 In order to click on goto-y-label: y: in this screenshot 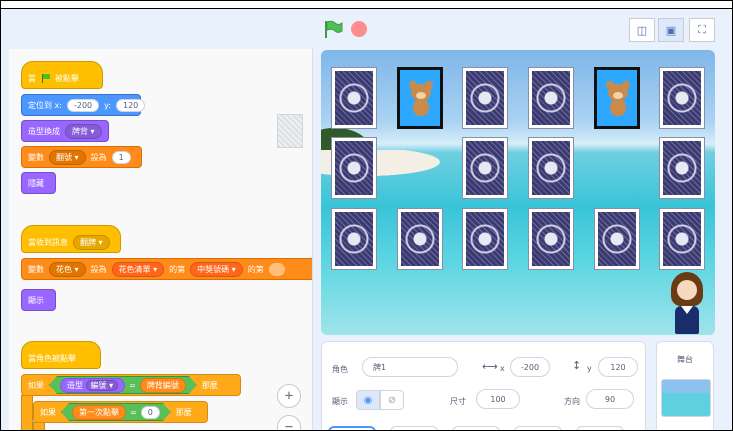, I will do `click(107, 105)`.